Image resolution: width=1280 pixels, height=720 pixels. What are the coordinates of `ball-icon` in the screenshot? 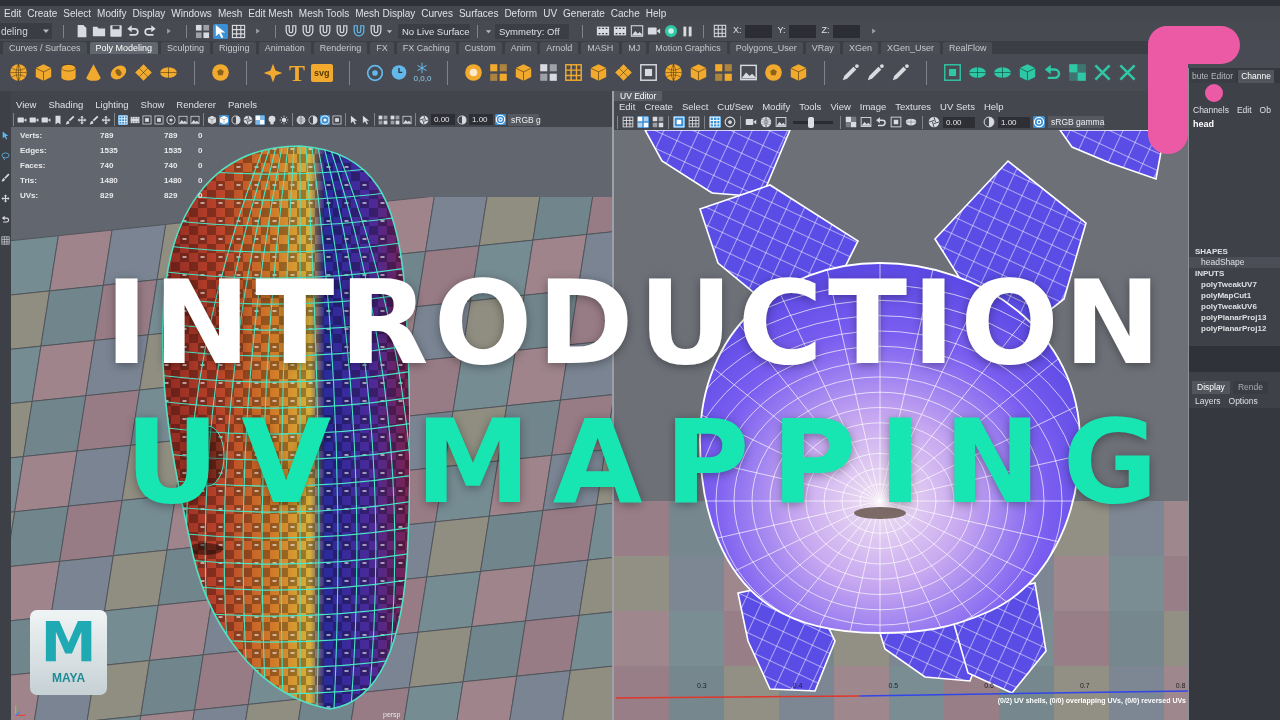 It's located at (774, 72).